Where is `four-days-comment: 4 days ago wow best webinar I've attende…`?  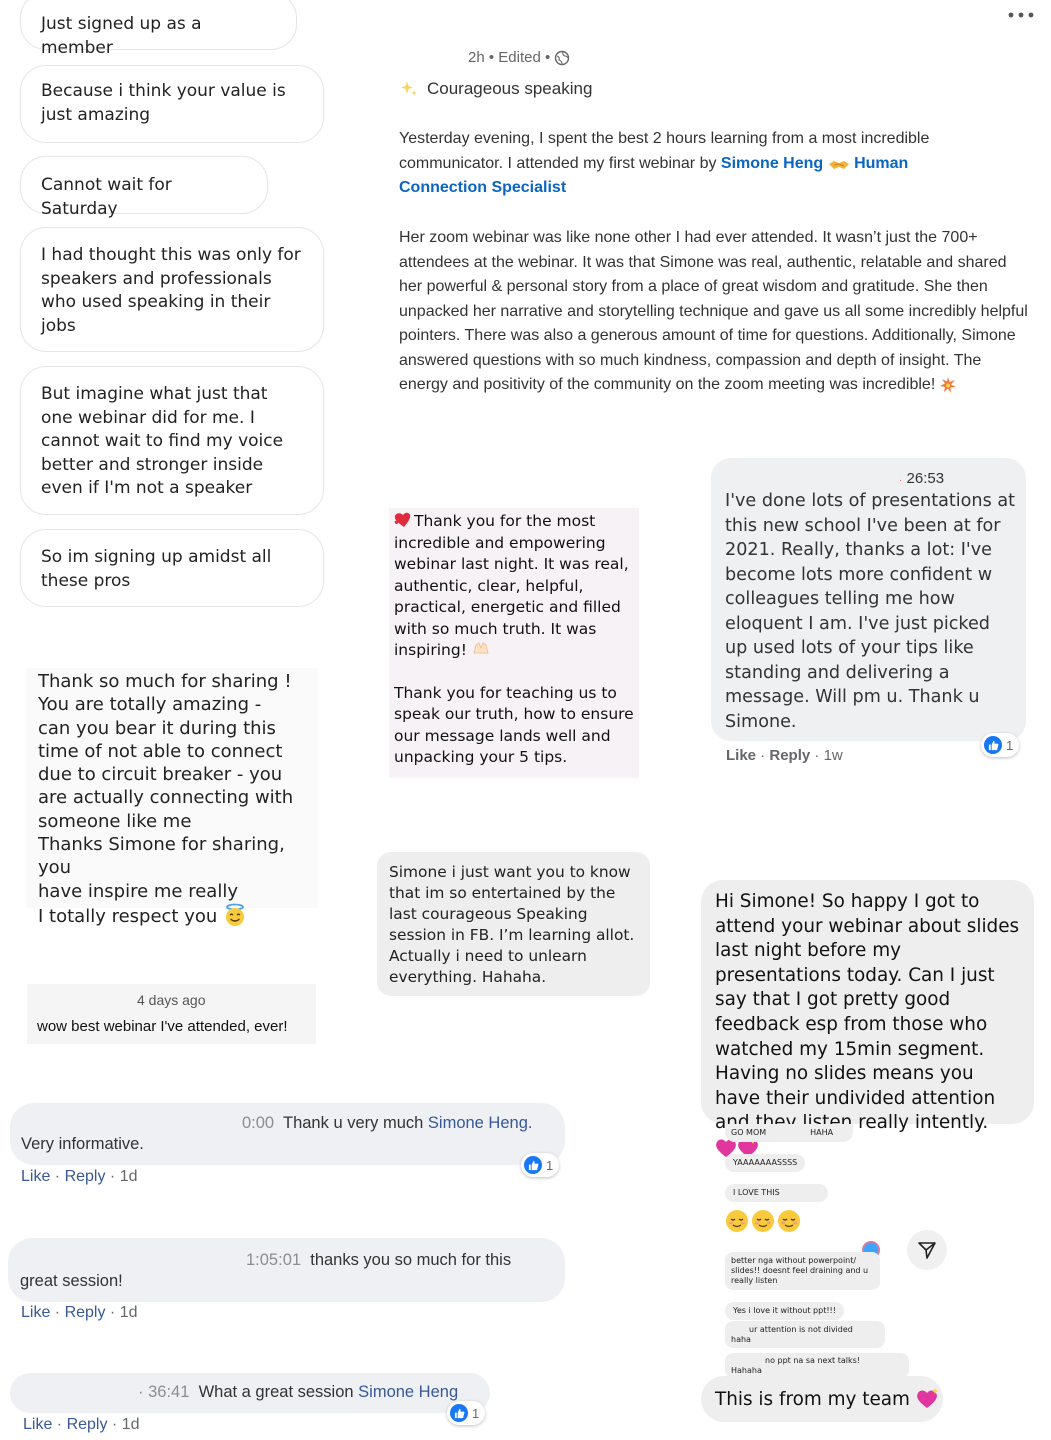 four-days-comment: 4 days ago wow best webinar I've attende… is located at coordinates (171, 1014).